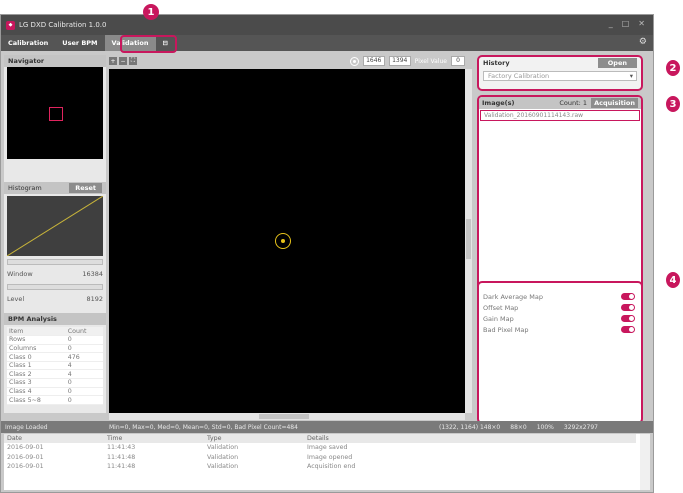  What do you see at coordinates (628, 318) in the screenshot?
I see `gain-toggle` at bounding box center [628, 318].